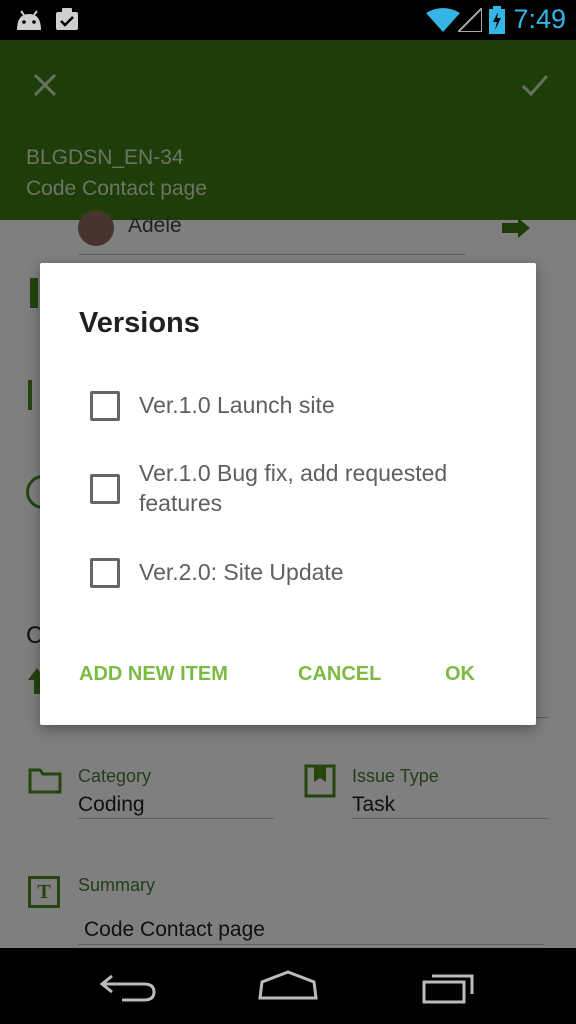 The height and width of the screenshot is (1024, 576). What do you see at coordinates (443, 20) in the screenshot?
I see `wifi-icon` at bounding box center [443, 20].